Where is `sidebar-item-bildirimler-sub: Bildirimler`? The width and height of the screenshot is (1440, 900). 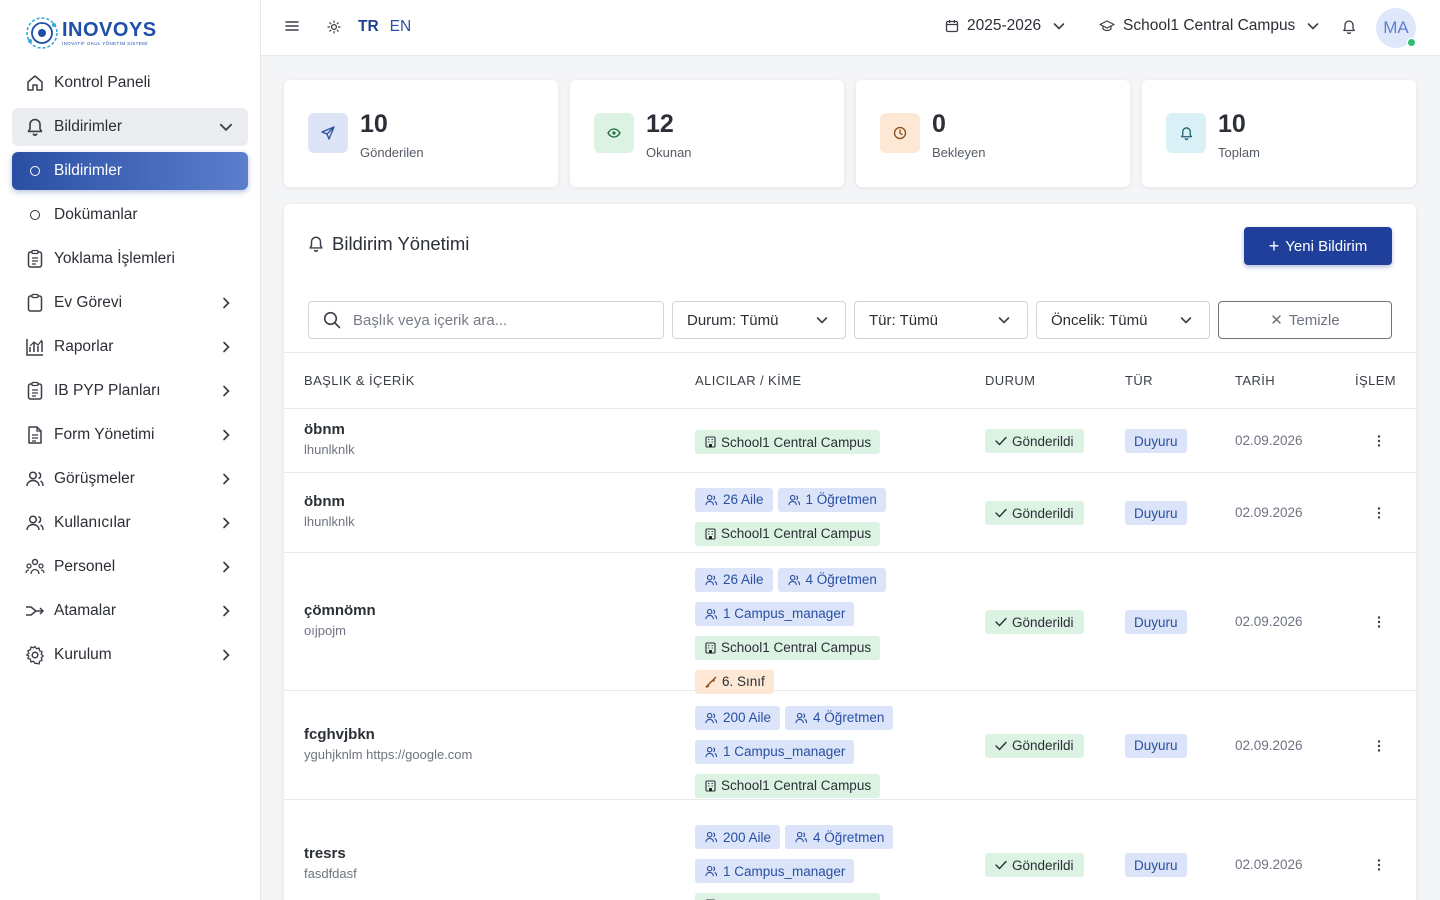
sidebar-item-bildirimler-sub: Bildirimler is located at coordinates (130, 171).